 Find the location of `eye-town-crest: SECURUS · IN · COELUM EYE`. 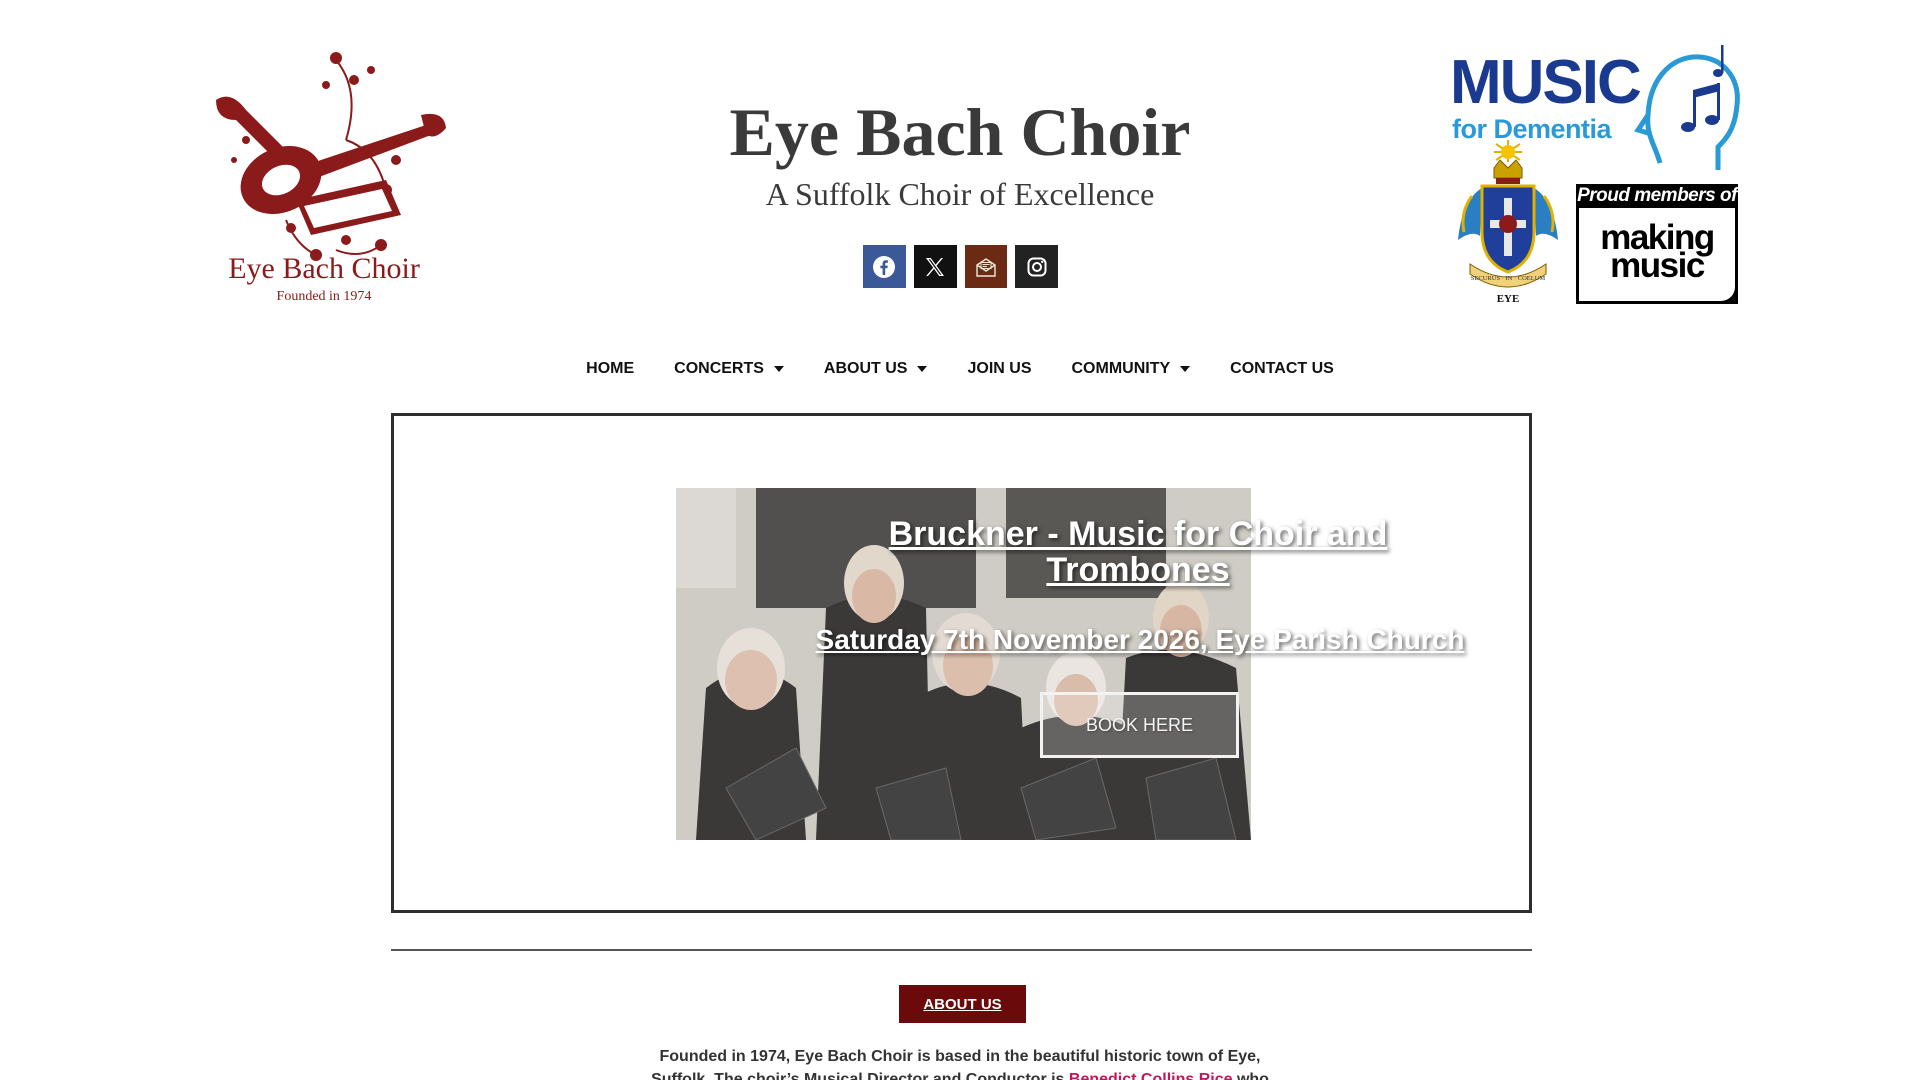

eye-town-crest: SECURUS · IN · COELUM EYE is located at coordinates (1508, 222).